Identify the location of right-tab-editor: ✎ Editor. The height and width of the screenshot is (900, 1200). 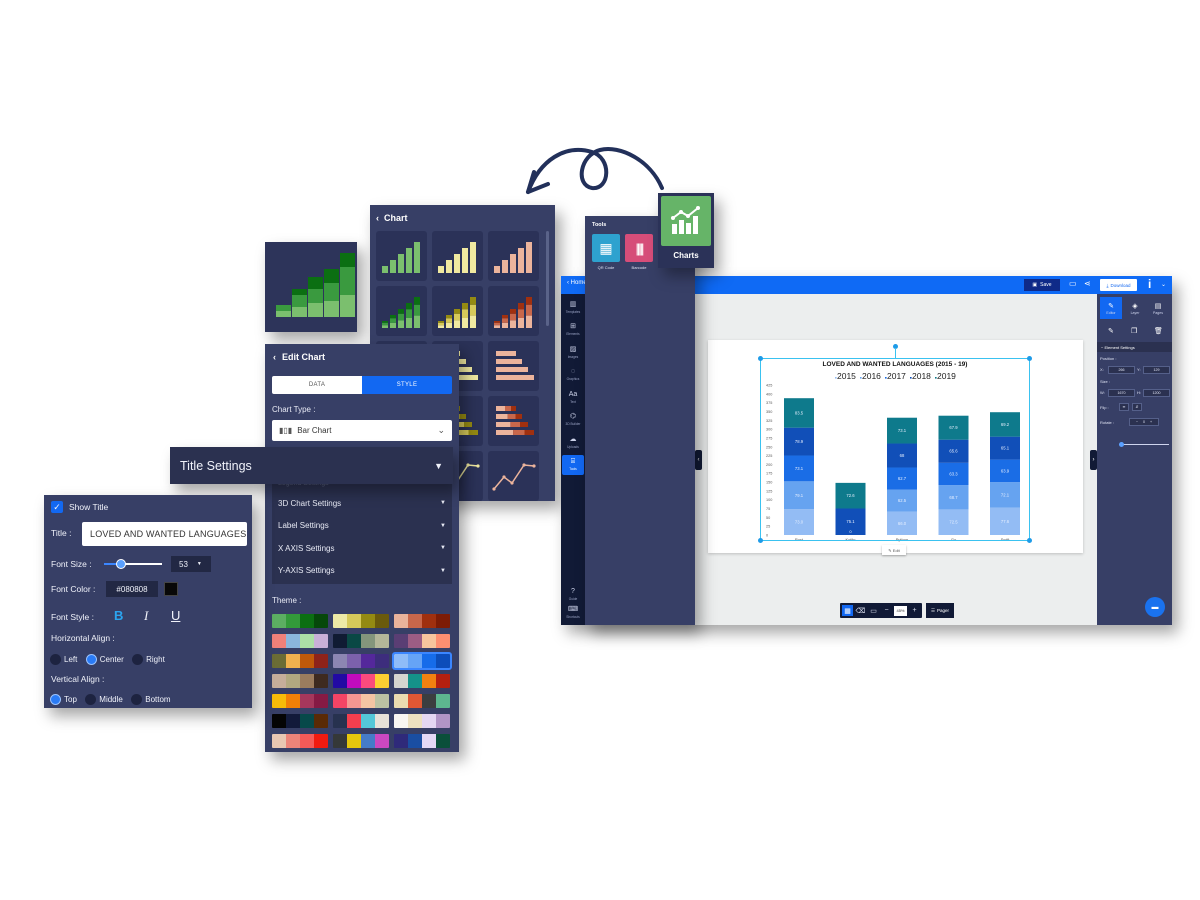
(1111, 308).